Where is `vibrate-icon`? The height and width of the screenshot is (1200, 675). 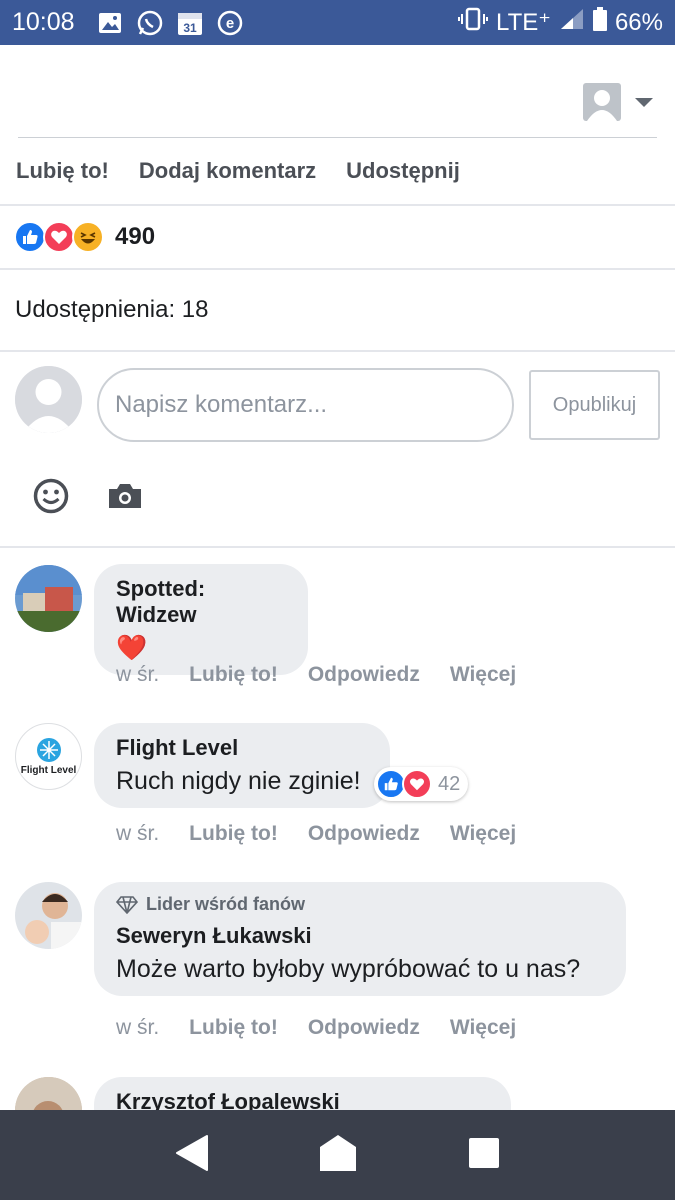
vibrate-icon is located at coordinates (473, 22).